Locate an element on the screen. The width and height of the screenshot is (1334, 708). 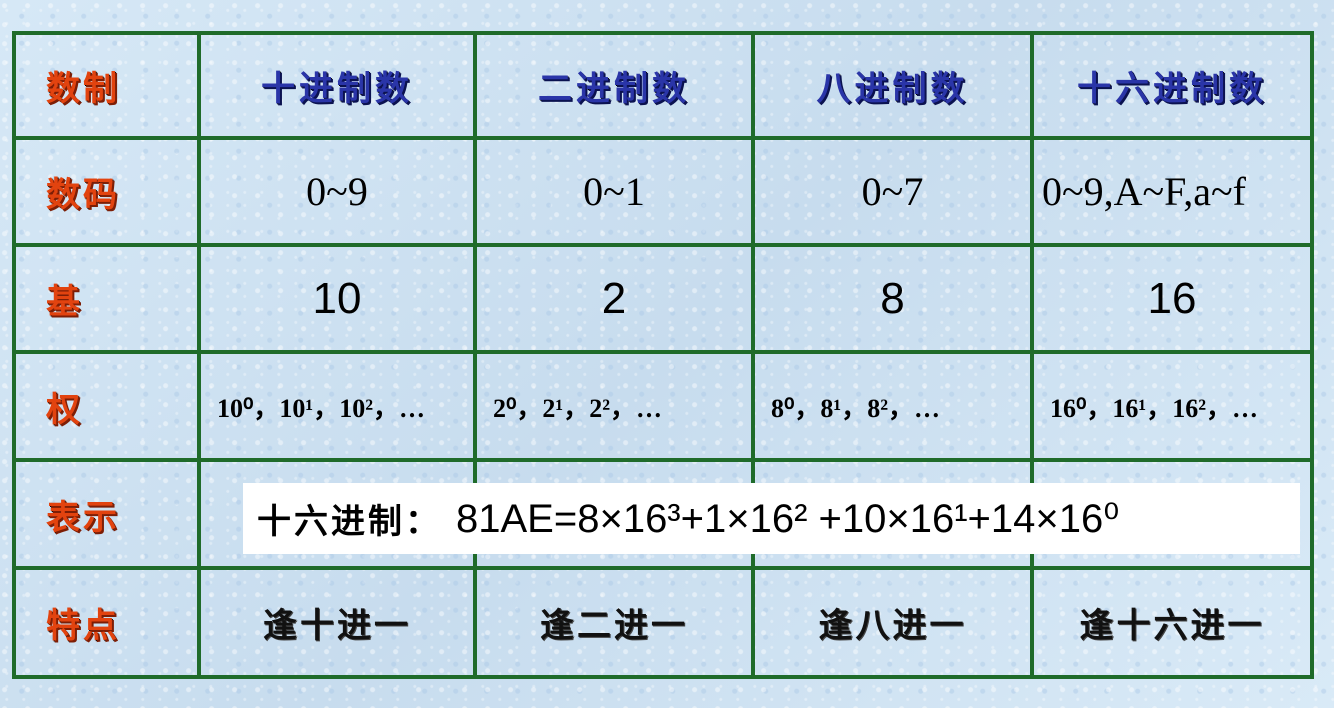
row-header-representation: 表示 is located at coordinates (106, 514).